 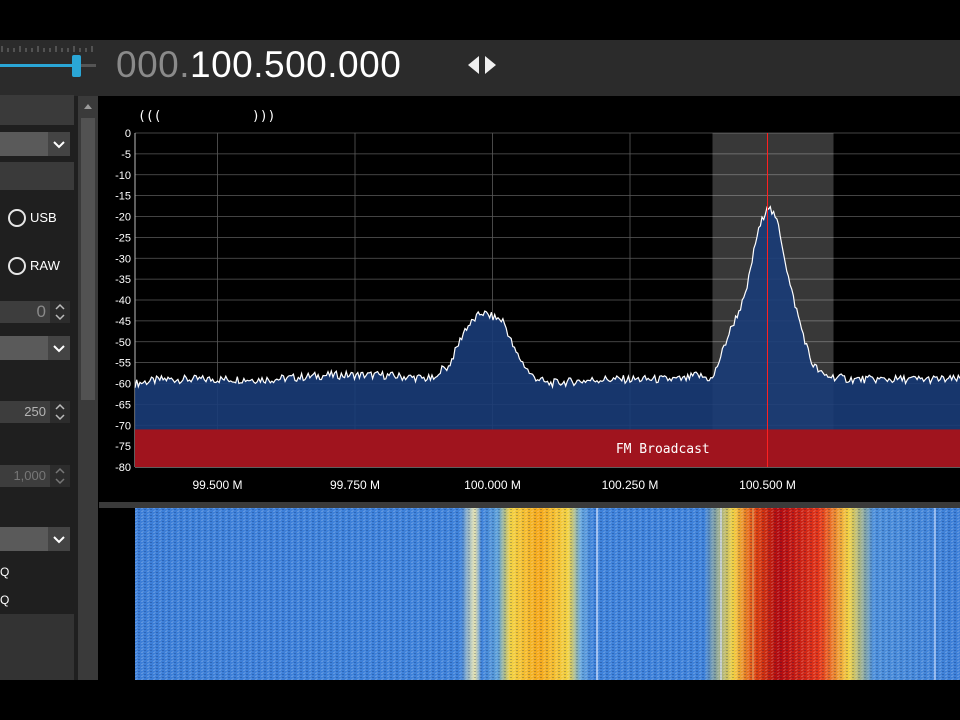 What do you see at coordinates (35, 312) in the screenshot?
I see `squelch-spinbox: 0` at bounding box center [35, 312].